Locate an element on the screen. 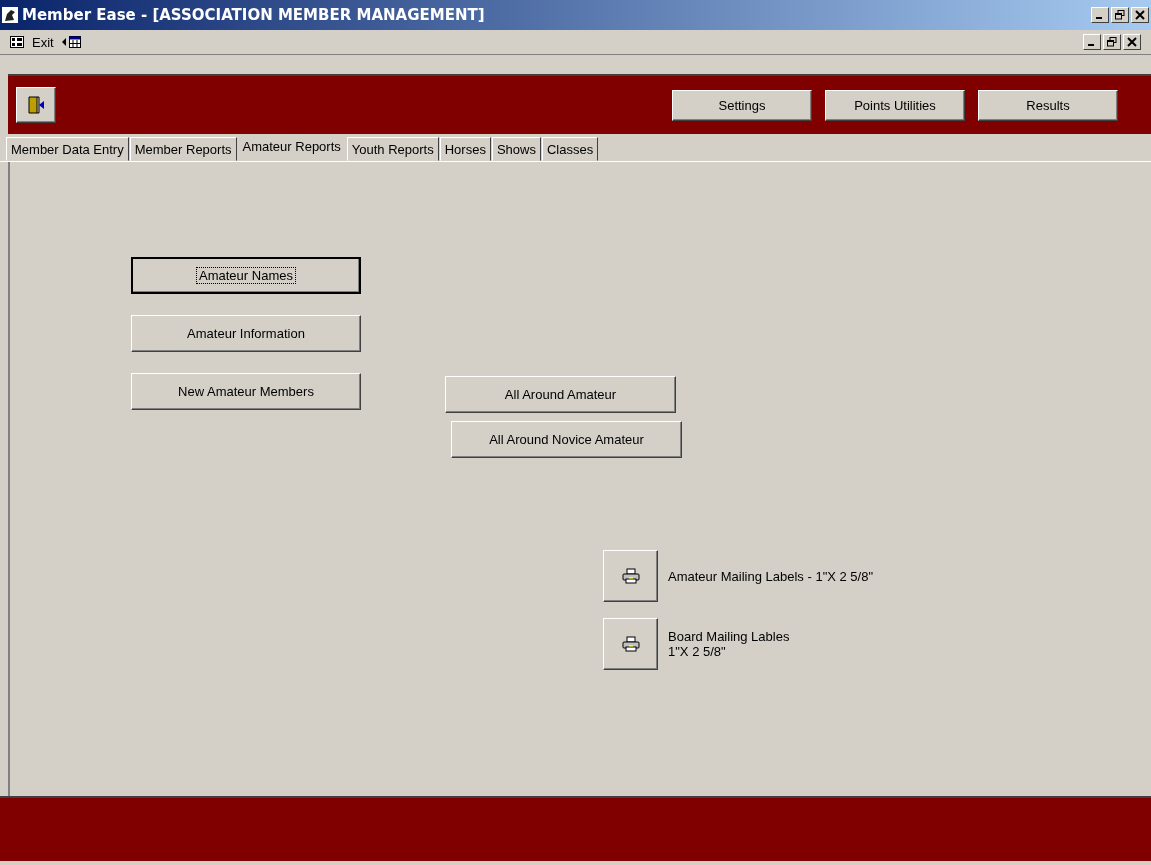  header-button: Points Utilities is located at coordinates (895, 105).